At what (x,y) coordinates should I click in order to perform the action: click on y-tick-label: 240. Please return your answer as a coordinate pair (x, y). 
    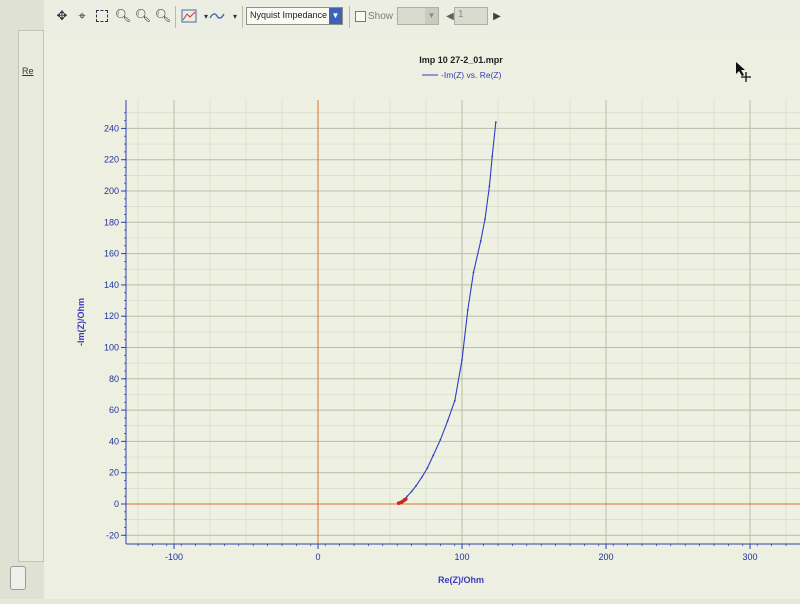
    Looking at the image, I should click on (111, 128).